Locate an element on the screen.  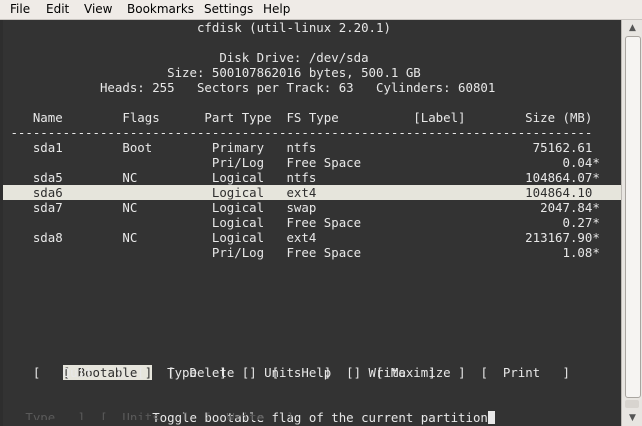
menu-view: View is located at coordinates (98, 9).